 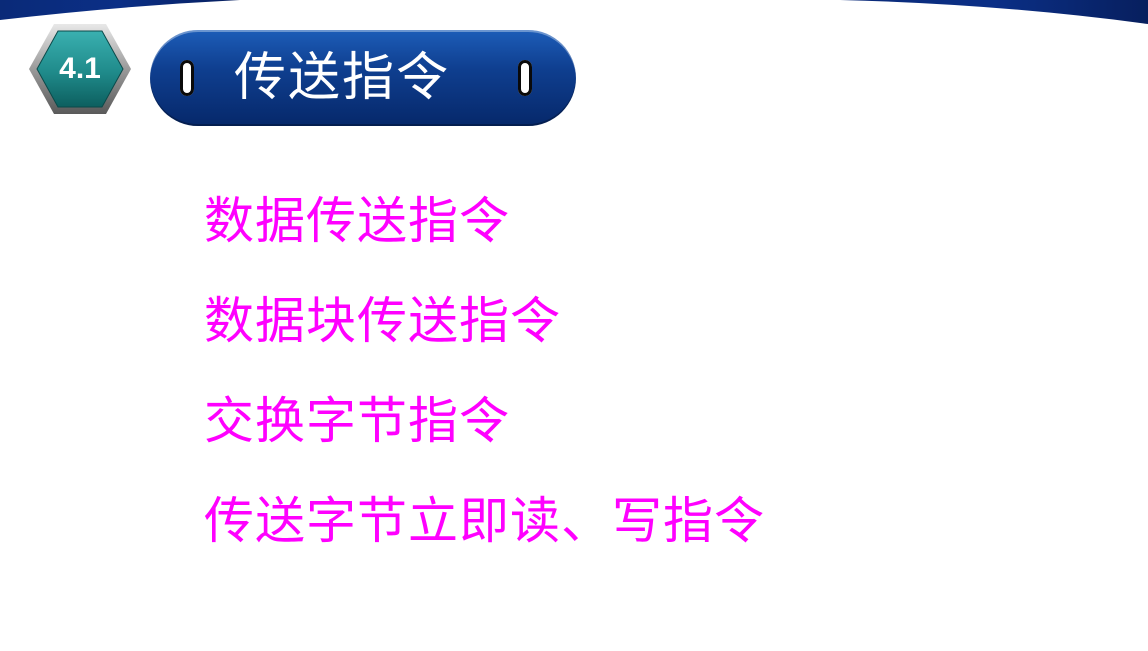 I want to click on list-item: 数据块传送指令, so click(x=382, y=321).